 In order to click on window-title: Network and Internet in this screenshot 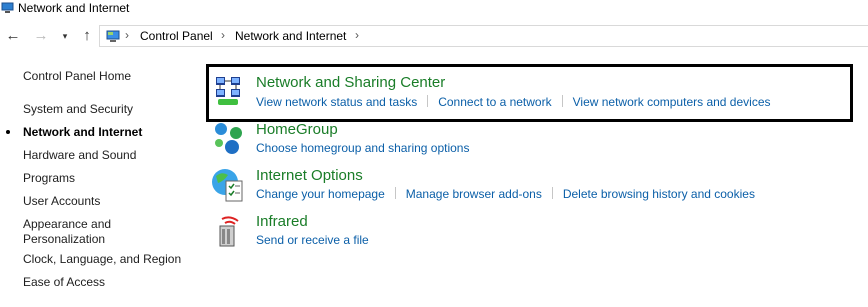, I will do `click(74, 8)`.